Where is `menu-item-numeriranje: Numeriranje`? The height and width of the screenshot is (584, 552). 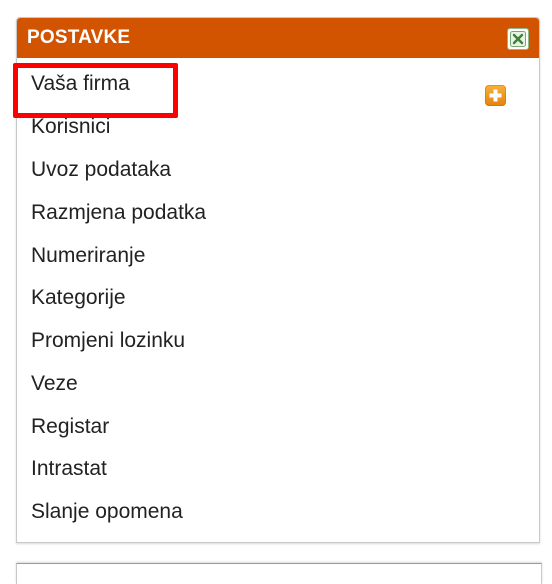
menu-item-numeriranje: Numeriranje is located at coordinates (278, 257).